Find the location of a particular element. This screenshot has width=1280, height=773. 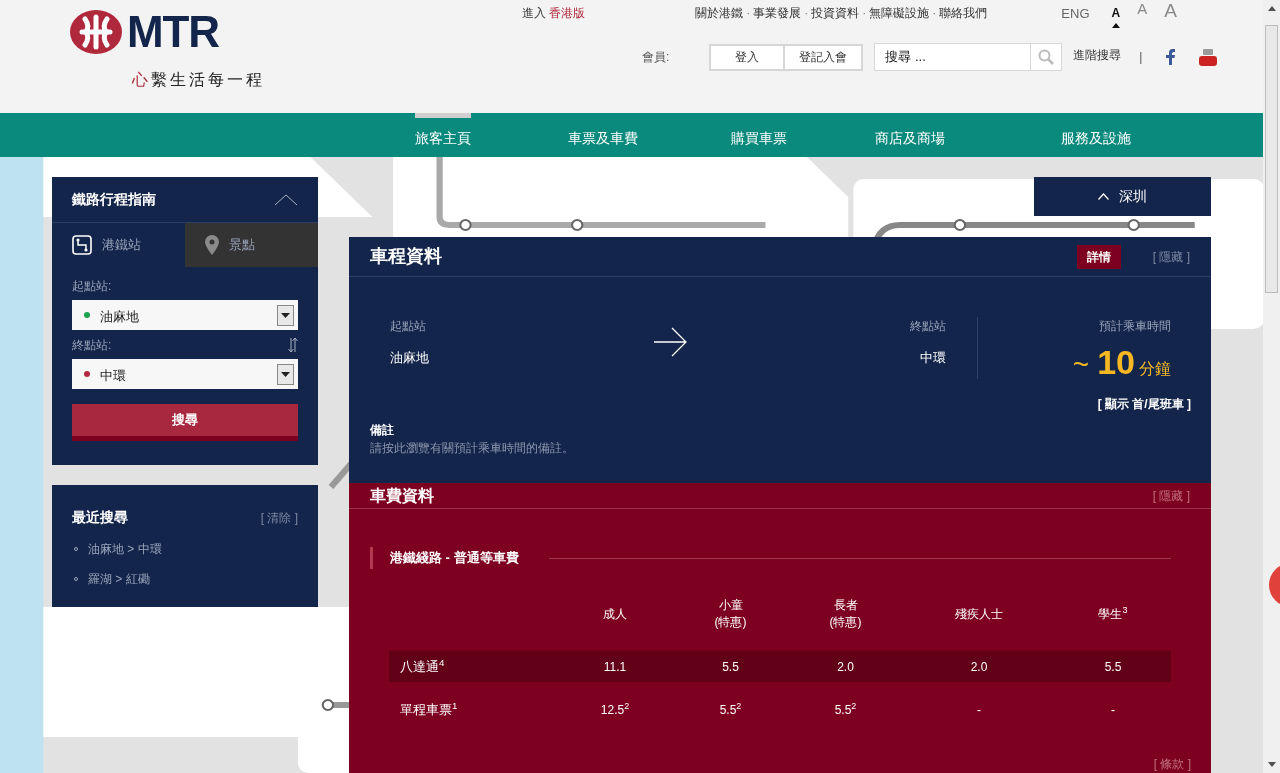

scroll-down-icon is located at coordinates (1271, 764).